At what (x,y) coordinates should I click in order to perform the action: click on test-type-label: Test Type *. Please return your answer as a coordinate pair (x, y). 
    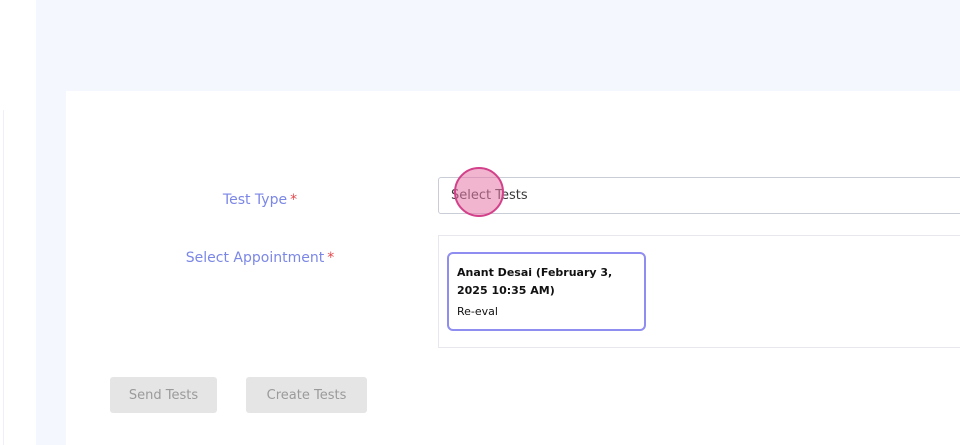
    Looking at the image, I should click on (260, 200).